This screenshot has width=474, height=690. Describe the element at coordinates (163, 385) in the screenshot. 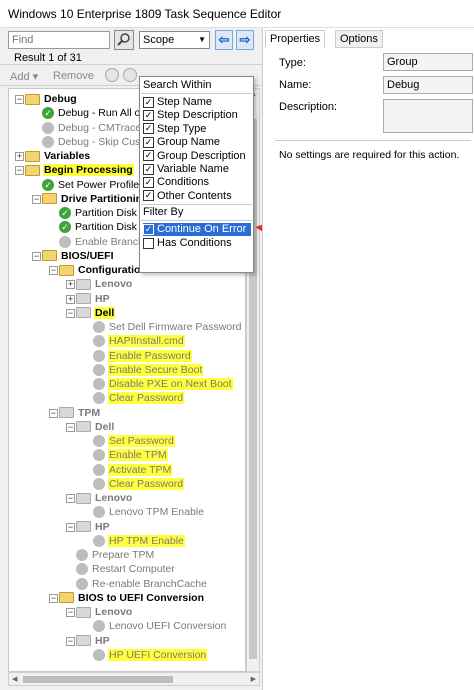

I see `tree-step: Disable PXE on Next Boot` at that location.